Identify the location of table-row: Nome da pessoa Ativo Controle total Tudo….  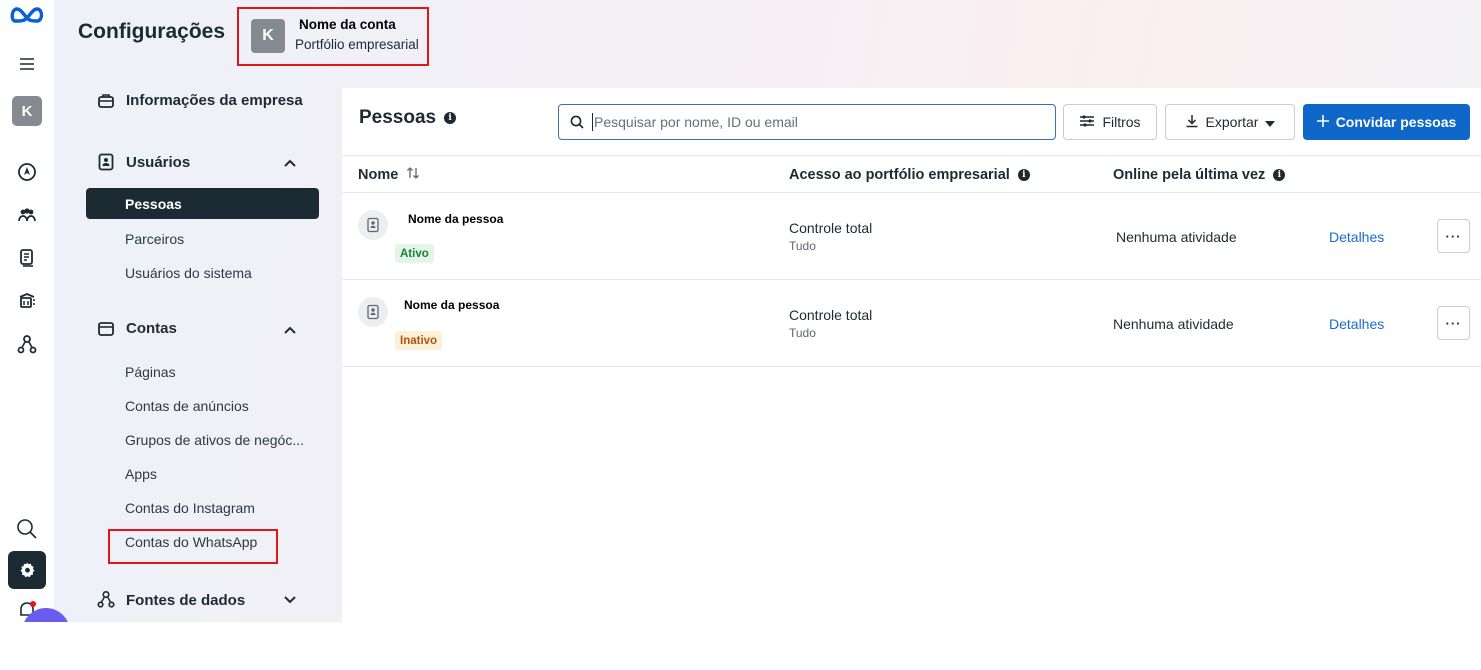
(911, 236).